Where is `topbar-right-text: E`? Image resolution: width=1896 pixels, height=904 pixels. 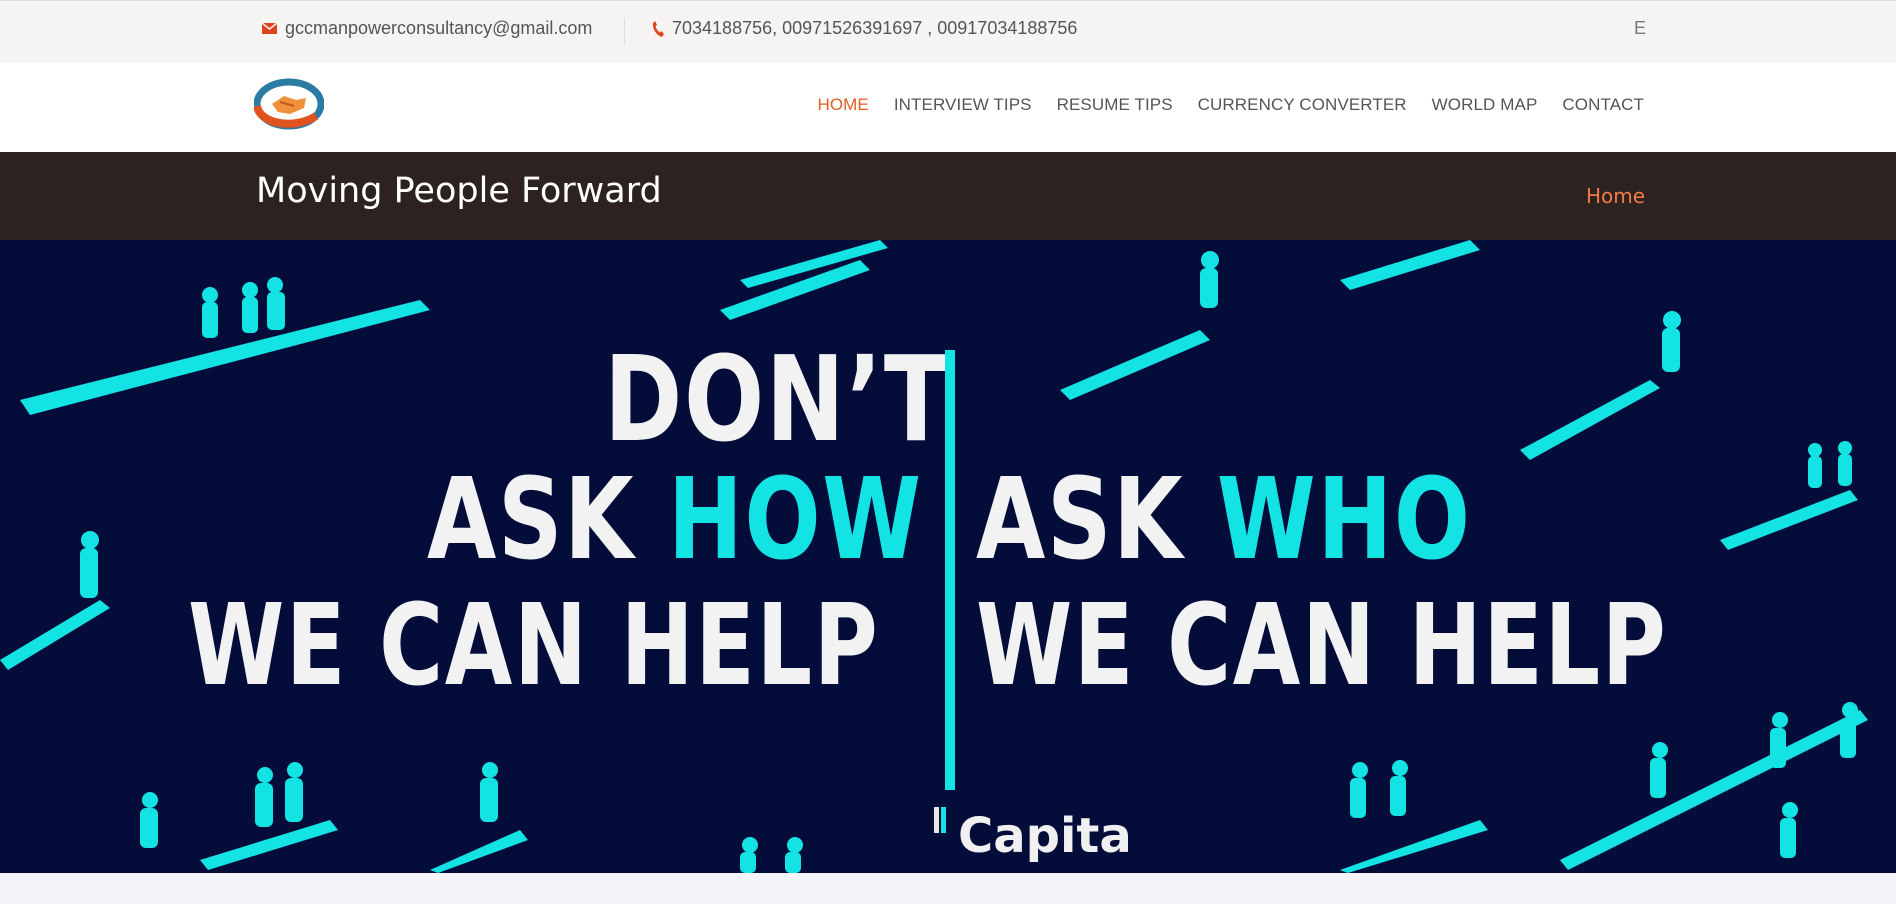 topbar-right-text: E is located at coordinates (1640, 28).